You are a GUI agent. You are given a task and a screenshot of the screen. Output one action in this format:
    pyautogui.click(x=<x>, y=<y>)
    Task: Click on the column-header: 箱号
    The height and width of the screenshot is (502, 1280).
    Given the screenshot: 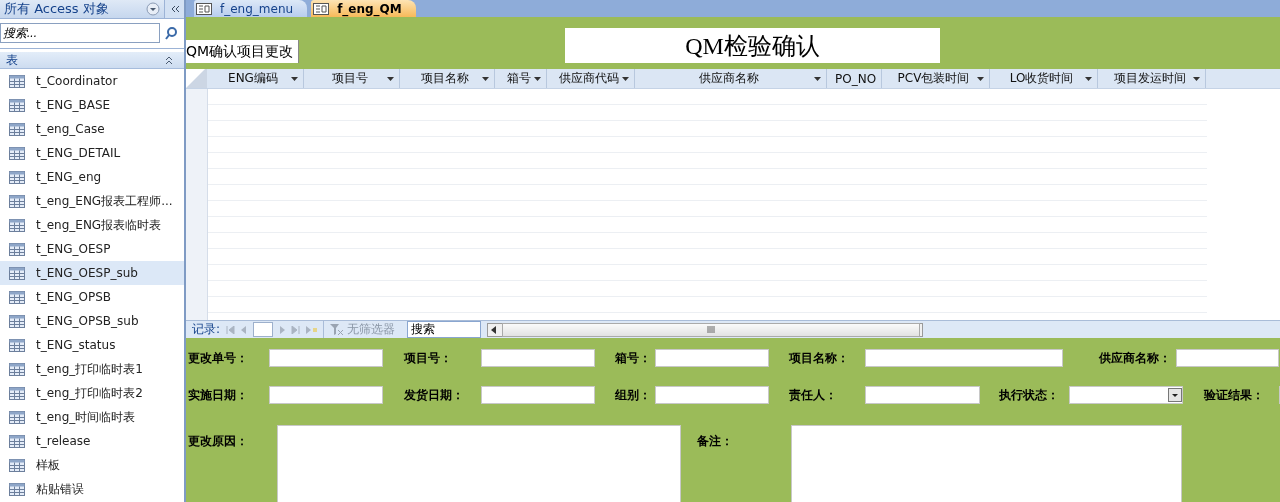 What is the action you would take?
    pyautogui.click(x=521, y=78)
    